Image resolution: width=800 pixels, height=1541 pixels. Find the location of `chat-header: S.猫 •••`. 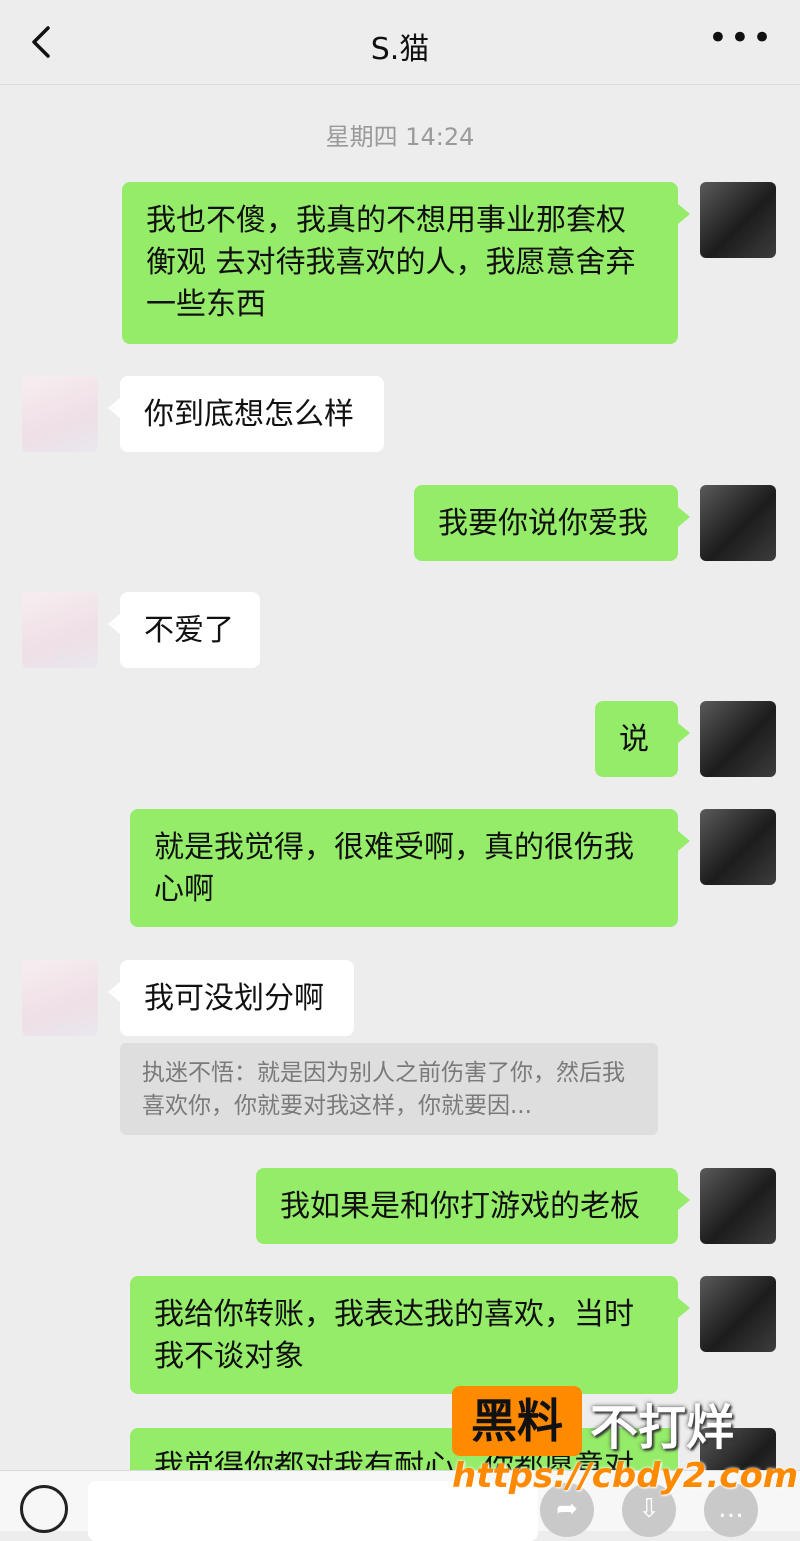

chat-header: S.猫 ••• is located at coordinates (400, 42).